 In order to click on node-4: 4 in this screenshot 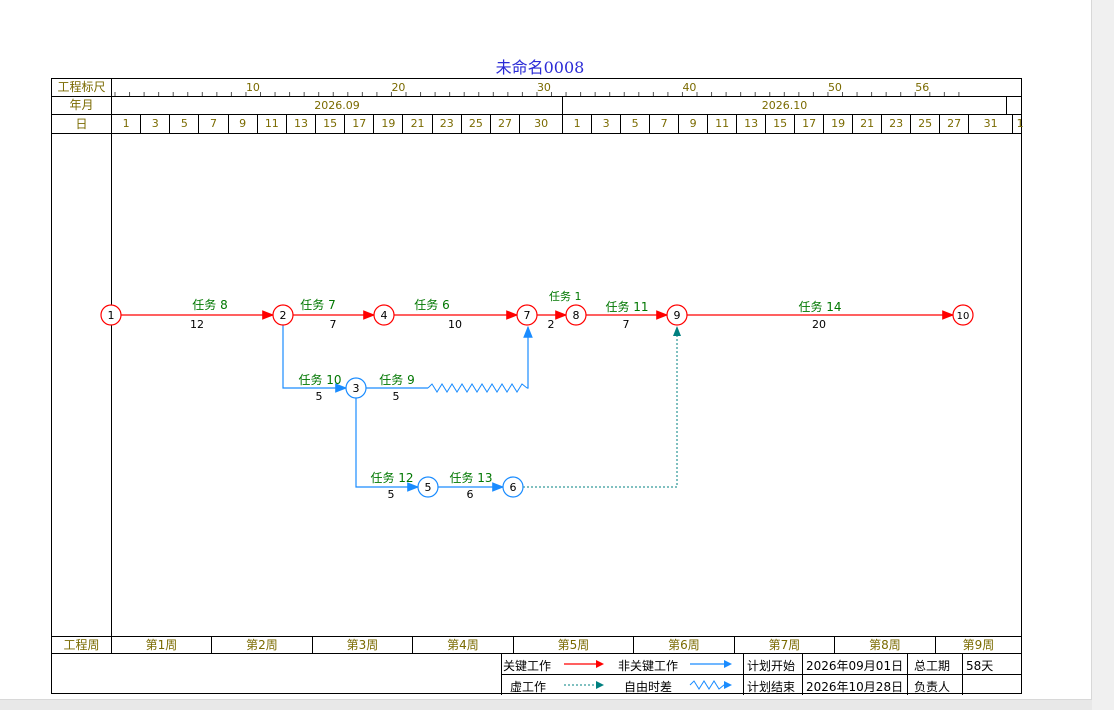, I will do `click(384, 315)`.